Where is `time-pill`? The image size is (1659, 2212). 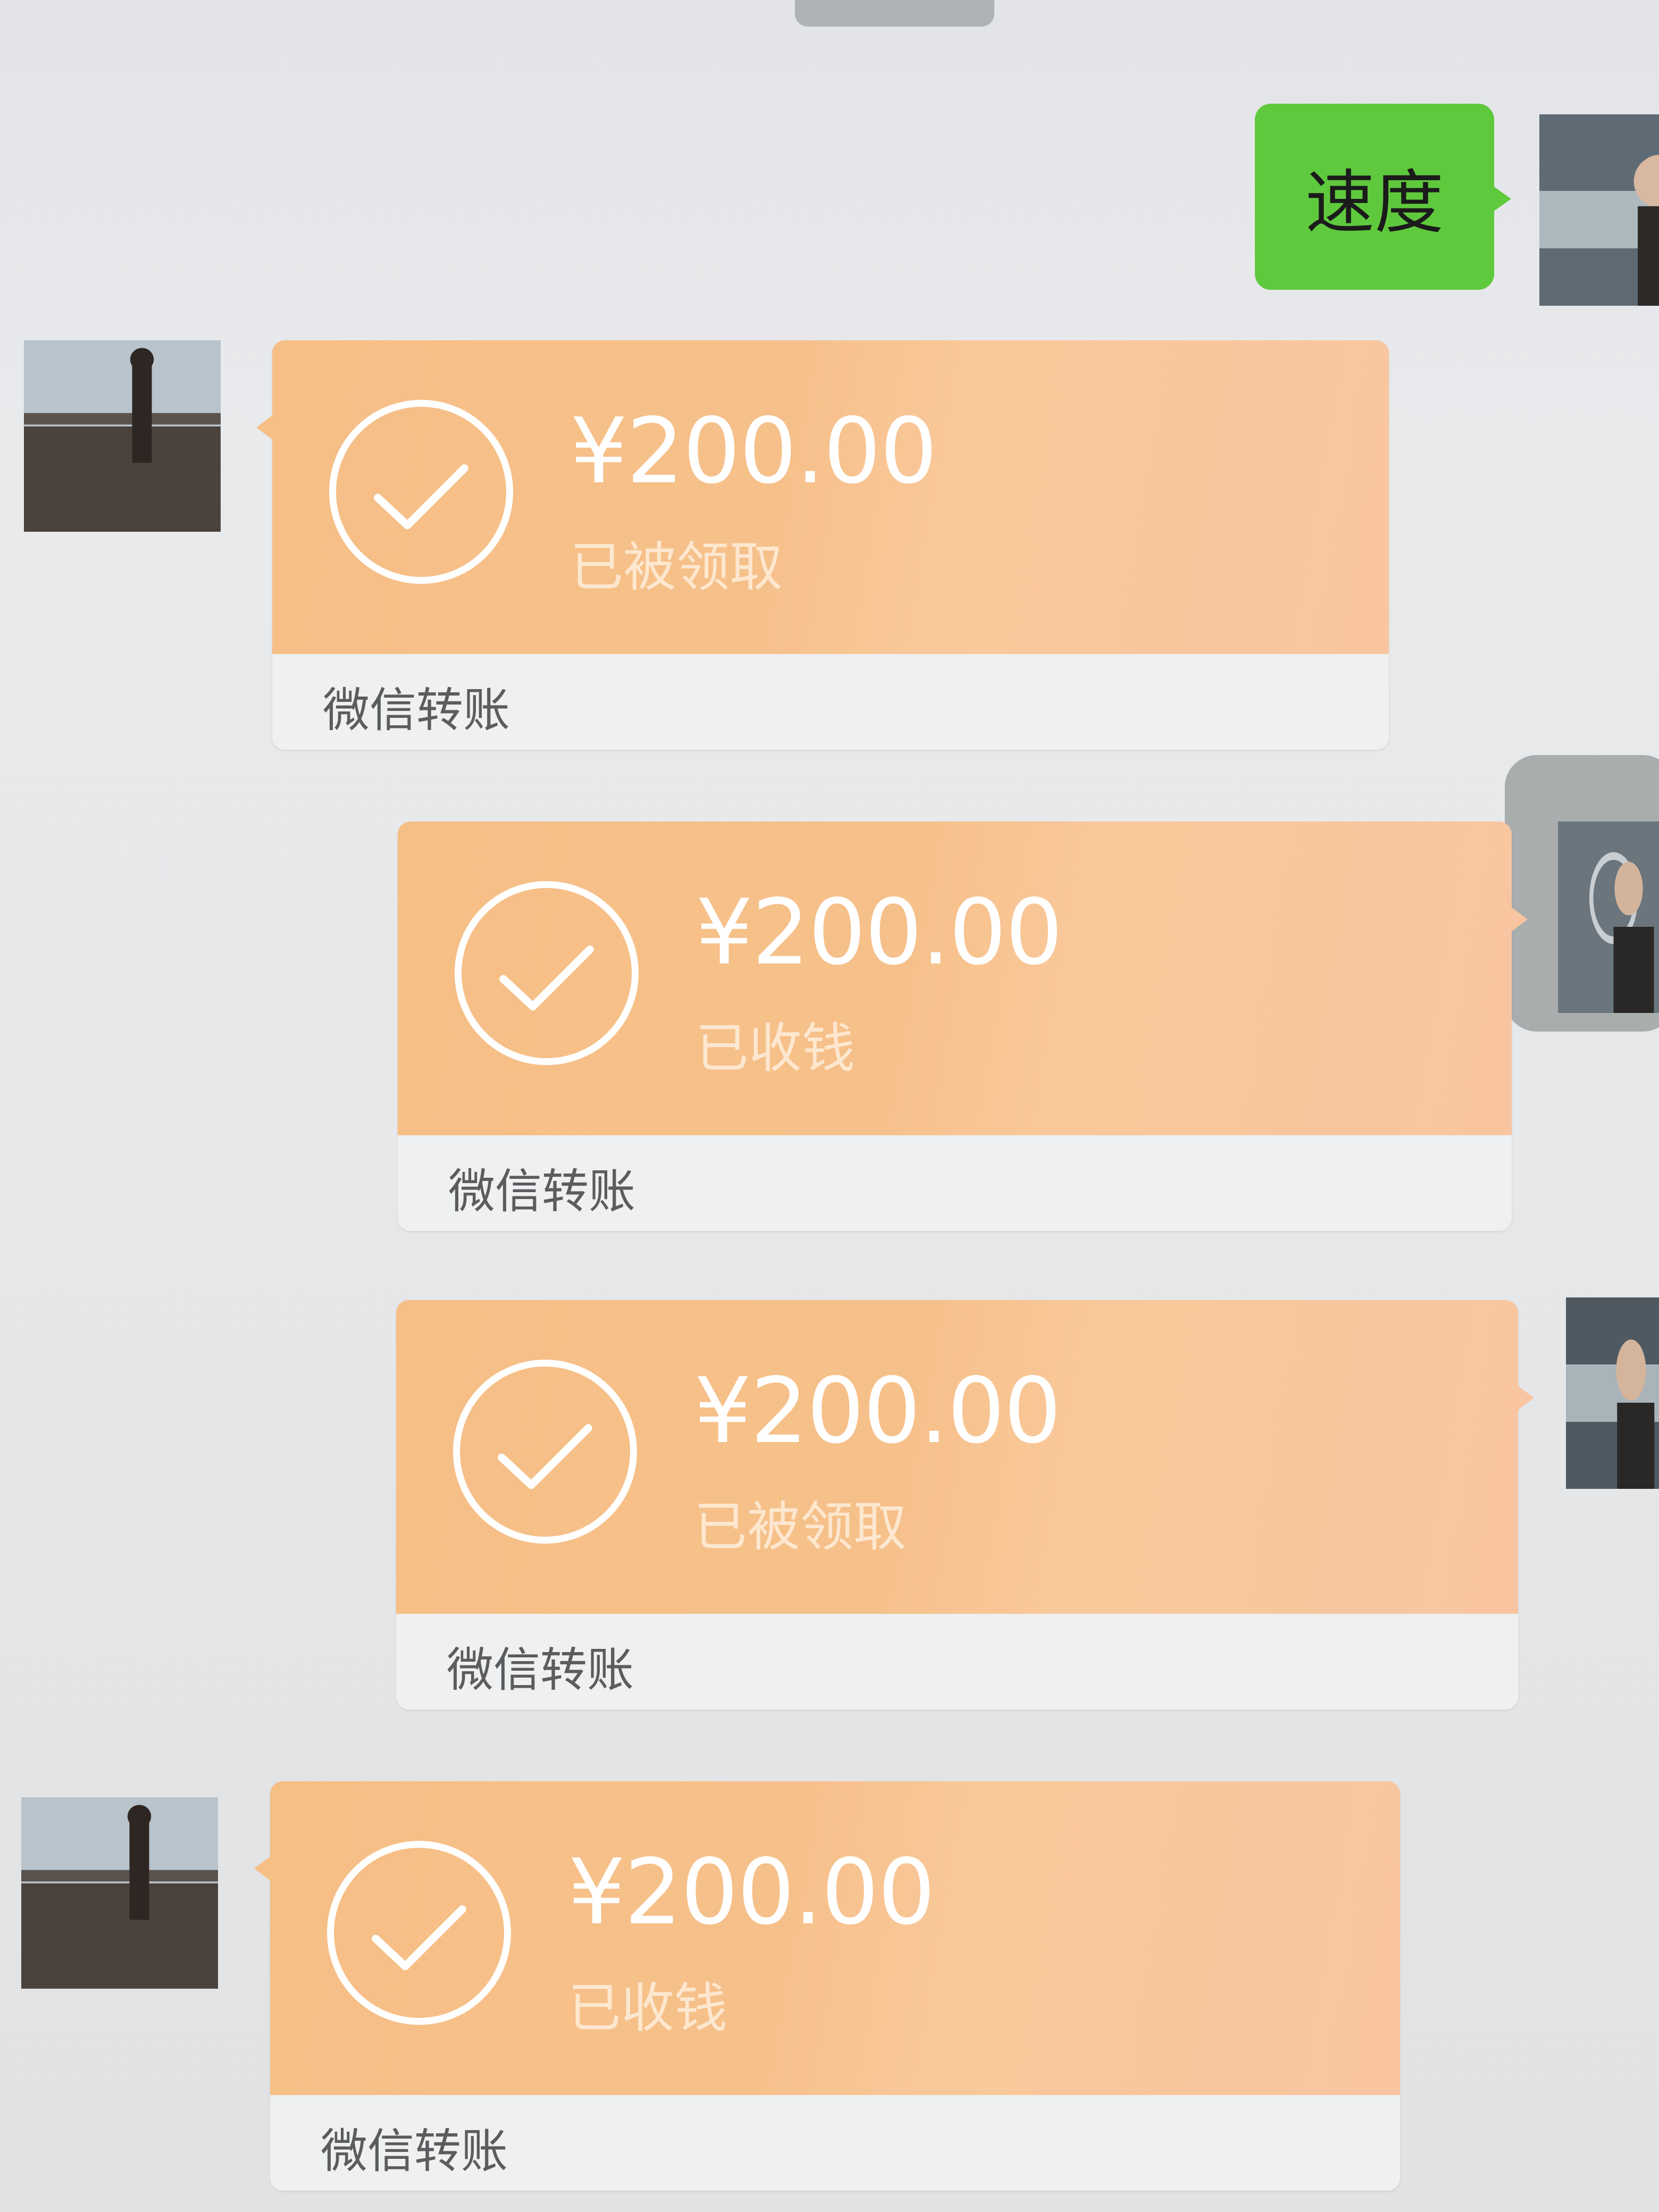 time-pill is located at coordinates (894, 13).